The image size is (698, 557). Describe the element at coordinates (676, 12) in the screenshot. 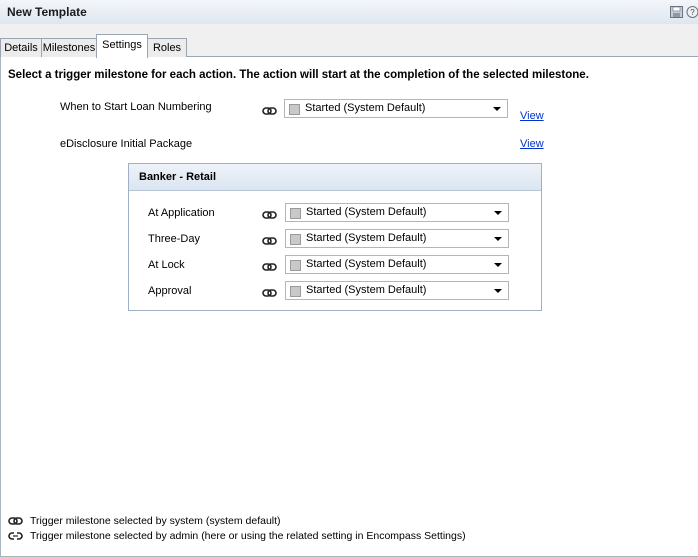

I see `save-icon` at that location.